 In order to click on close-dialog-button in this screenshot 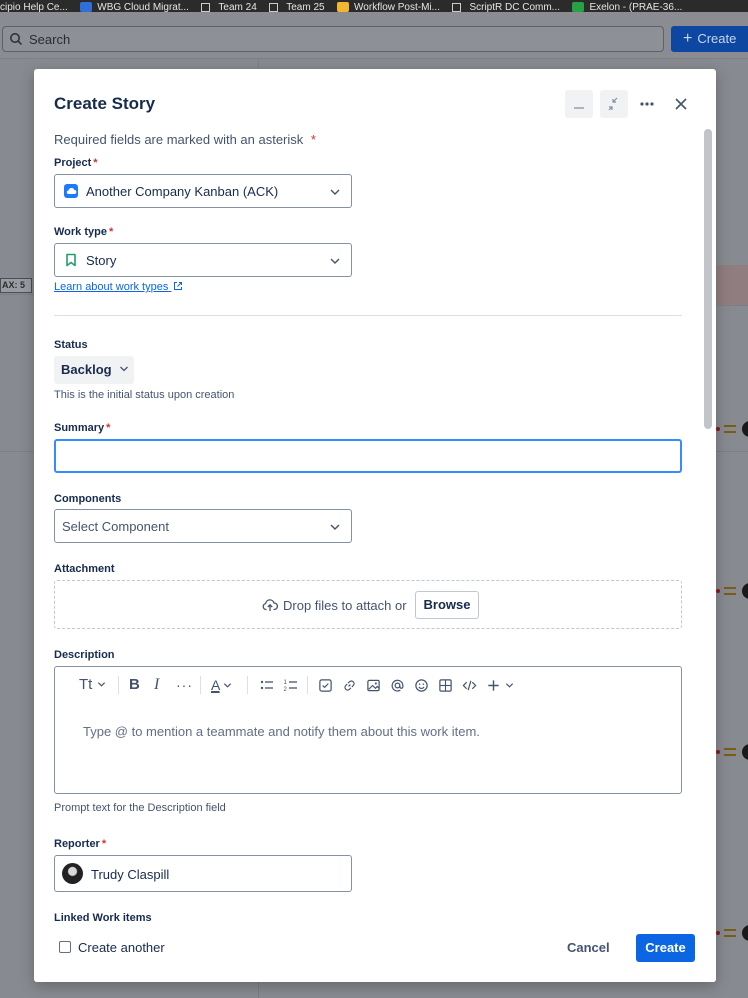, I will do `click(681, 104)`.